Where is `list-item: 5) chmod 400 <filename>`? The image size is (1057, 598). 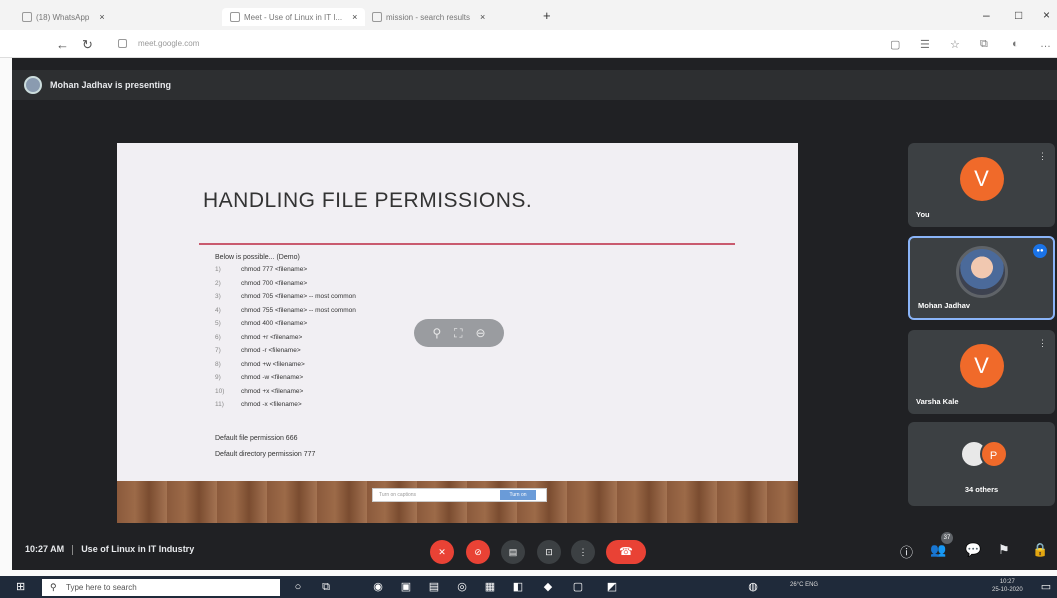 list-item: 5) chmod 400 <filename> is located at coordinates (261, 323).